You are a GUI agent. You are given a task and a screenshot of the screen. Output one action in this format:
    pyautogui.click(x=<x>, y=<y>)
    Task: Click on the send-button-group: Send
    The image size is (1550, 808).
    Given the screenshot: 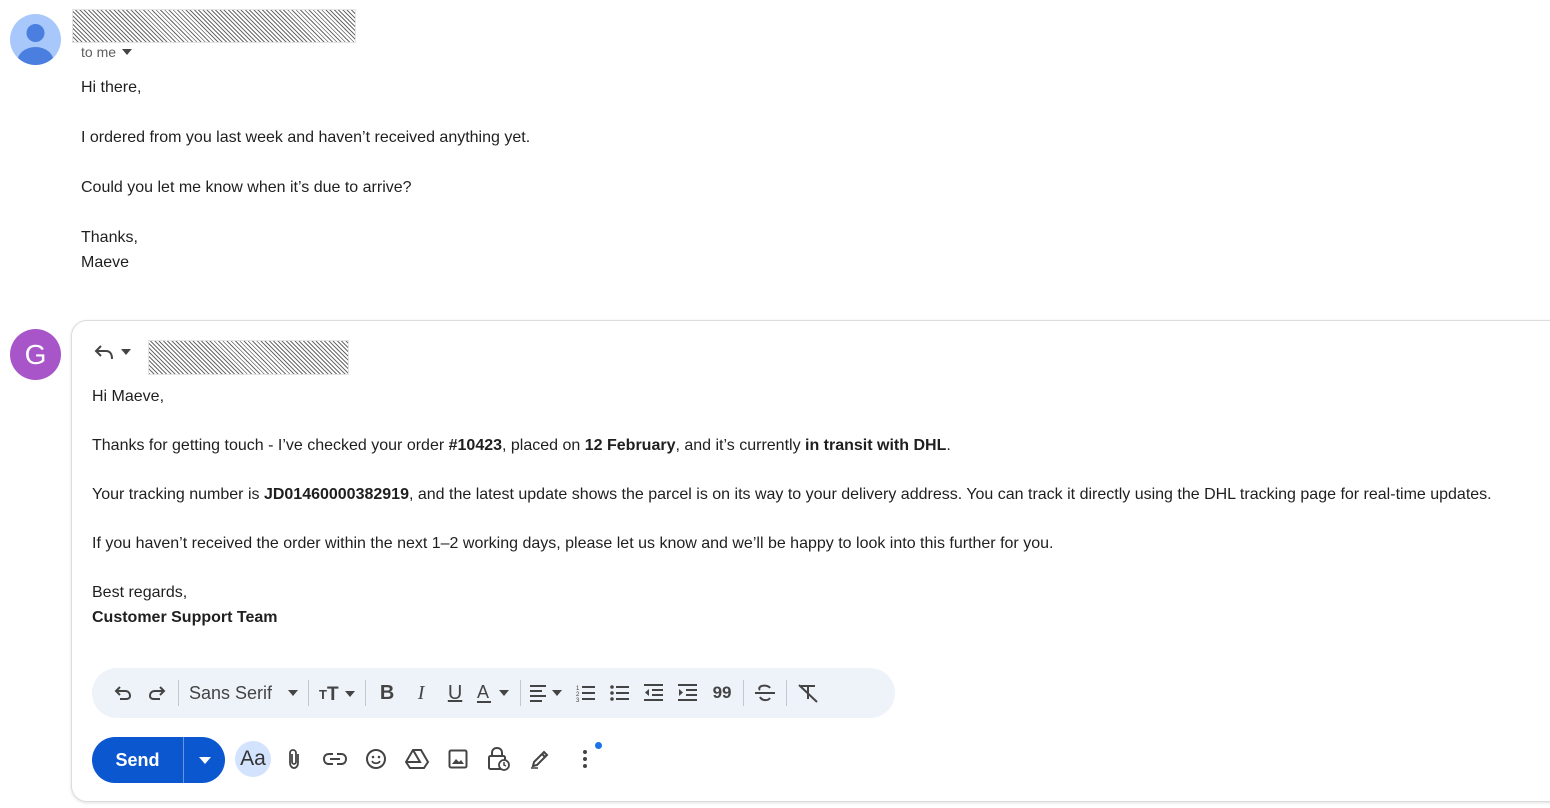 What is the action you would take?
    pyautogui.click(x=158, y=760)
    